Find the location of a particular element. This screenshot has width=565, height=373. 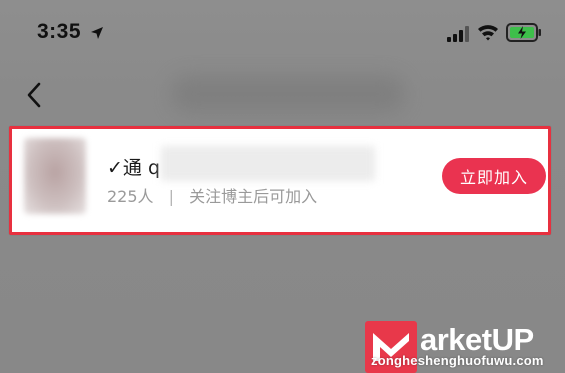

wifi-icon is located at coordinates (488, 33).